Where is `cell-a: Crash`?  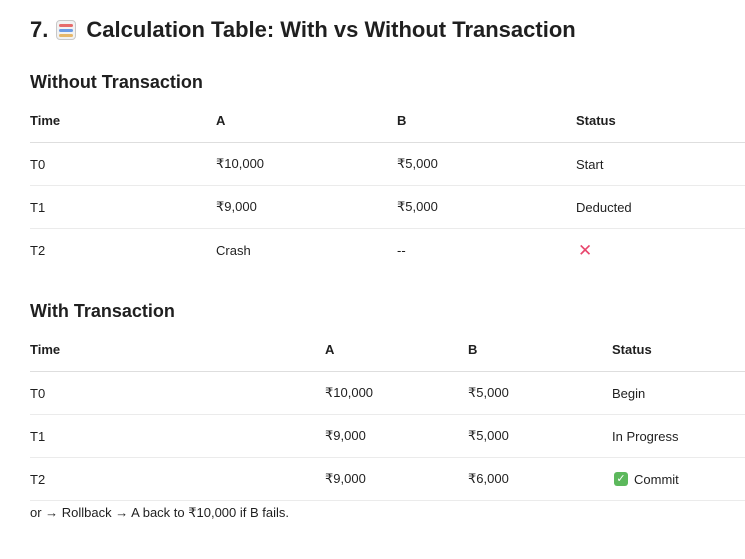 cell-a: Crash is located at coordinates (233, 250).